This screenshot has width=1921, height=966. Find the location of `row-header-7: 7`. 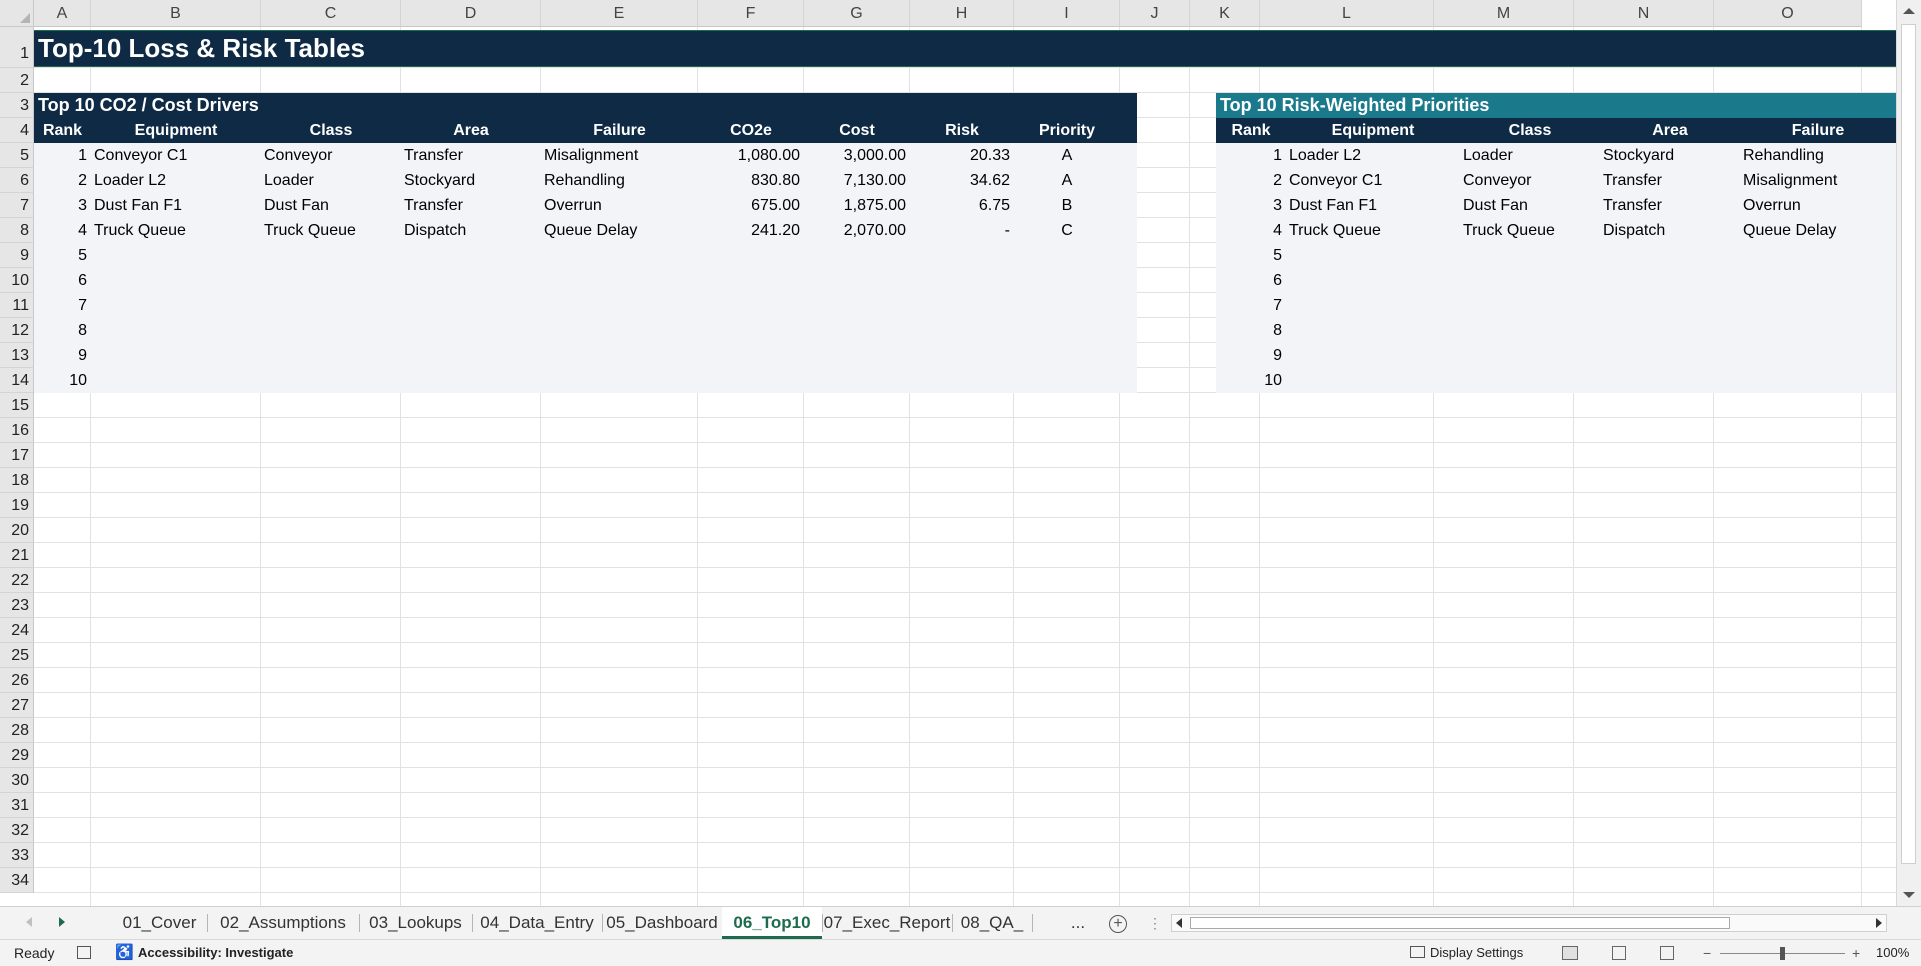

row-header-7: 7 is located at coordinates (17, 205).